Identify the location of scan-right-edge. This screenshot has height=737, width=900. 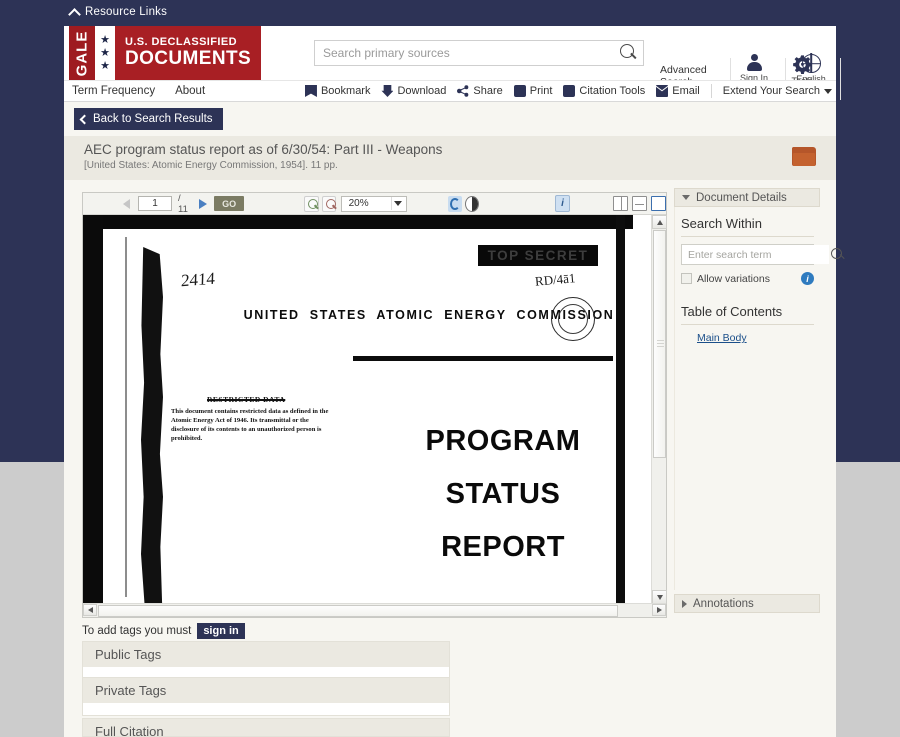
(620, 409).